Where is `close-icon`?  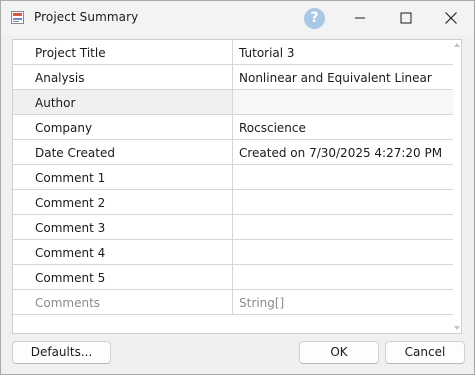 close-icon is located at coordinates (451, 17).